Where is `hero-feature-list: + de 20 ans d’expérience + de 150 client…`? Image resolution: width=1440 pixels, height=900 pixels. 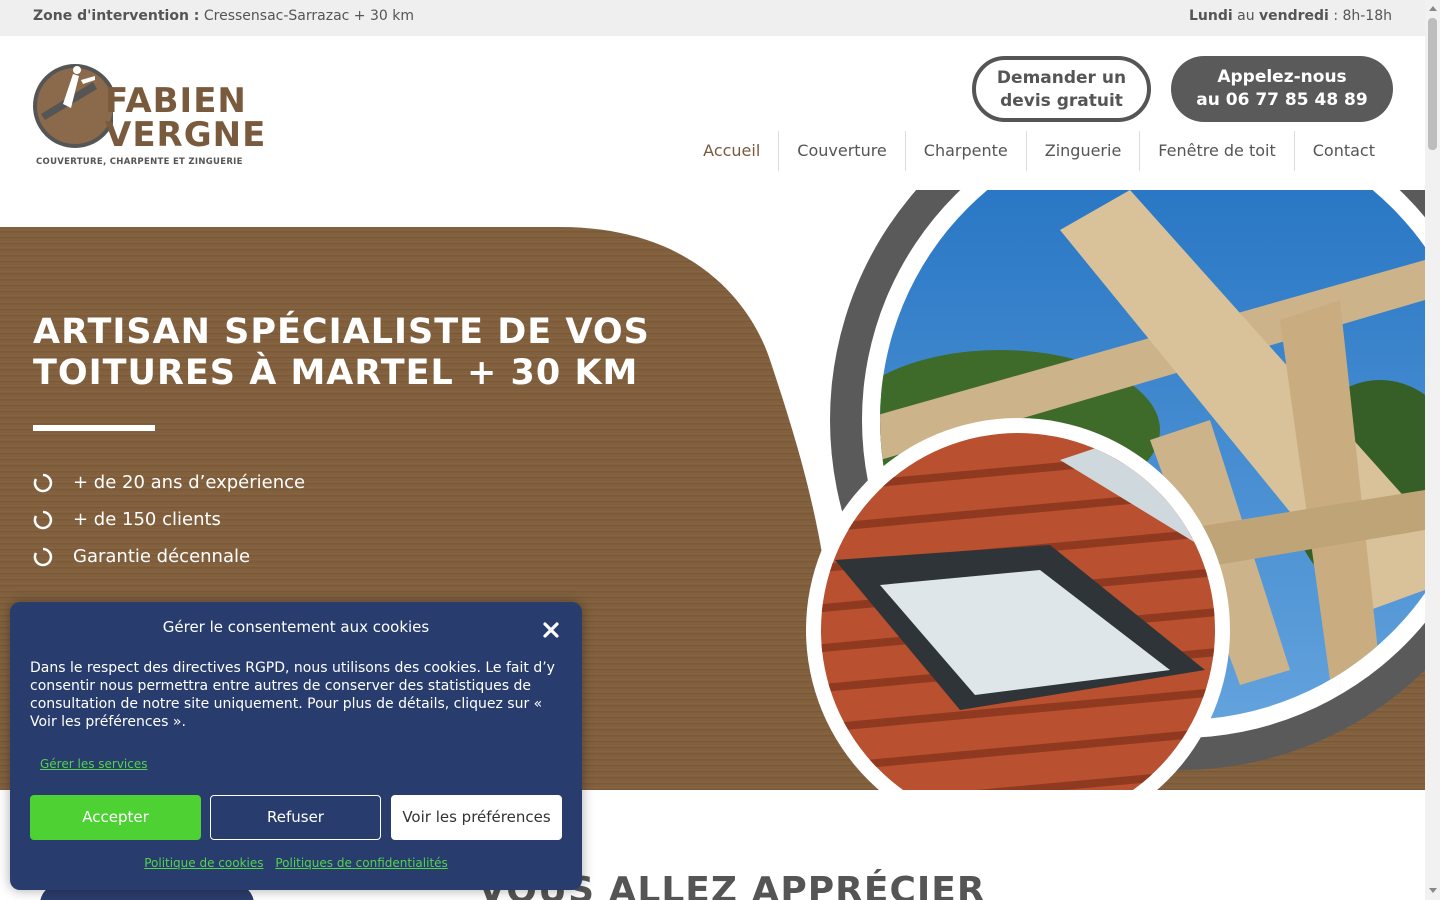
hero-feature-list: + de 20 ans d’expérience + de 150 client… is located at coordinates (169, 525).